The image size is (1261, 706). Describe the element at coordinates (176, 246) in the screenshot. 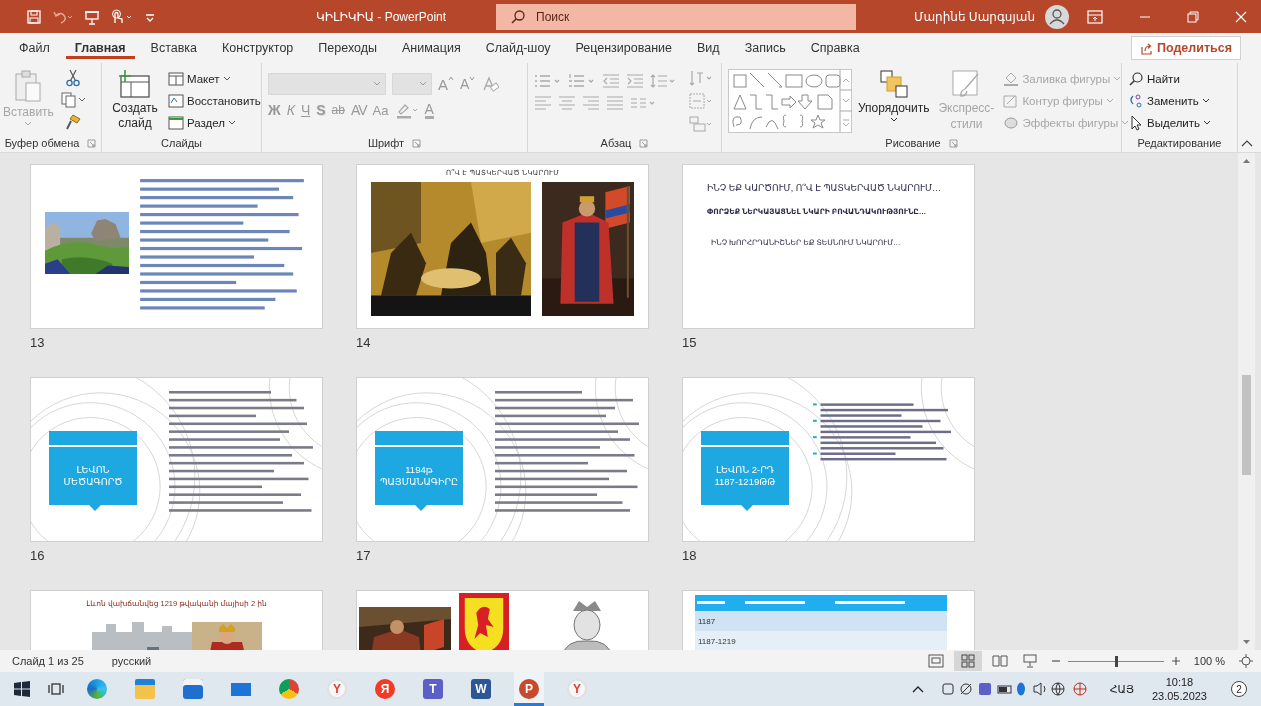

I see `slide-thumbnail` at that location.